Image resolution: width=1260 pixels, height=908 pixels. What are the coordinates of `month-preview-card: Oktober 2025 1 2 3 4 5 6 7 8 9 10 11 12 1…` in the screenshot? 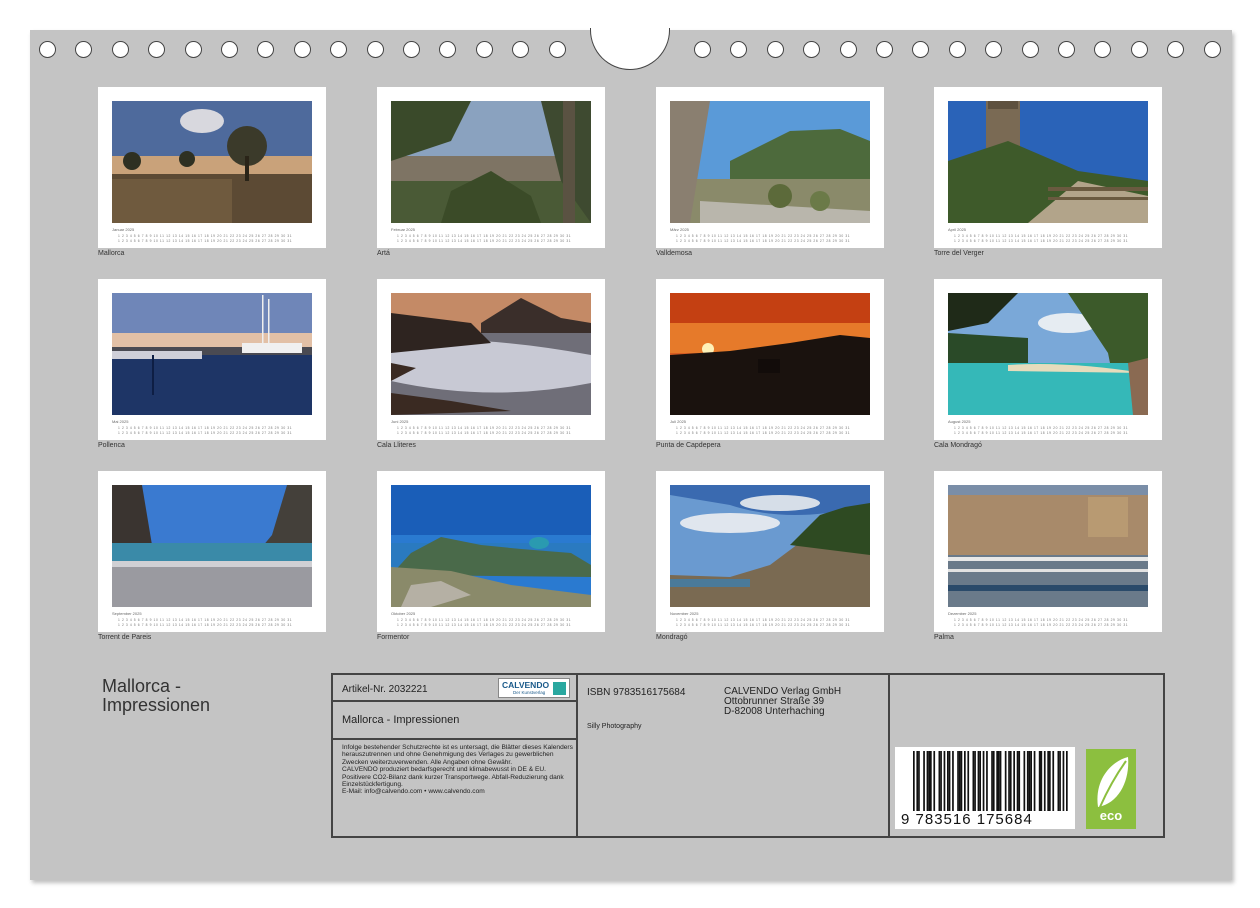 It's located at (491, 551).